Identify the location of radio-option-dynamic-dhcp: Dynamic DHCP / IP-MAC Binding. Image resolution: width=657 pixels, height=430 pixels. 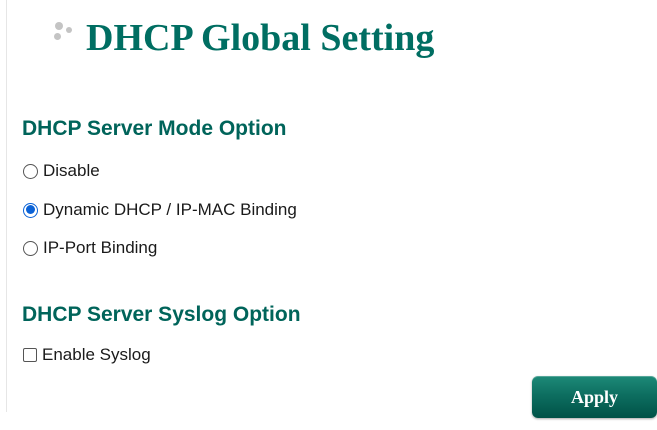
(160, 210).